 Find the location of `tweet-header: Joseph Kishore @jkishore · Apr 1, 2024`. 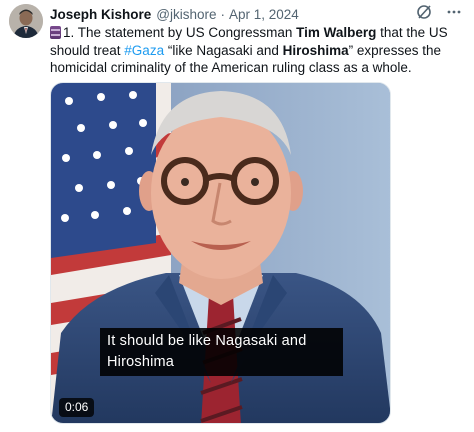

tweet-header: Joseph Kishore @jkishore · Apr 1, 2024 is located at coordinates (256, 14).